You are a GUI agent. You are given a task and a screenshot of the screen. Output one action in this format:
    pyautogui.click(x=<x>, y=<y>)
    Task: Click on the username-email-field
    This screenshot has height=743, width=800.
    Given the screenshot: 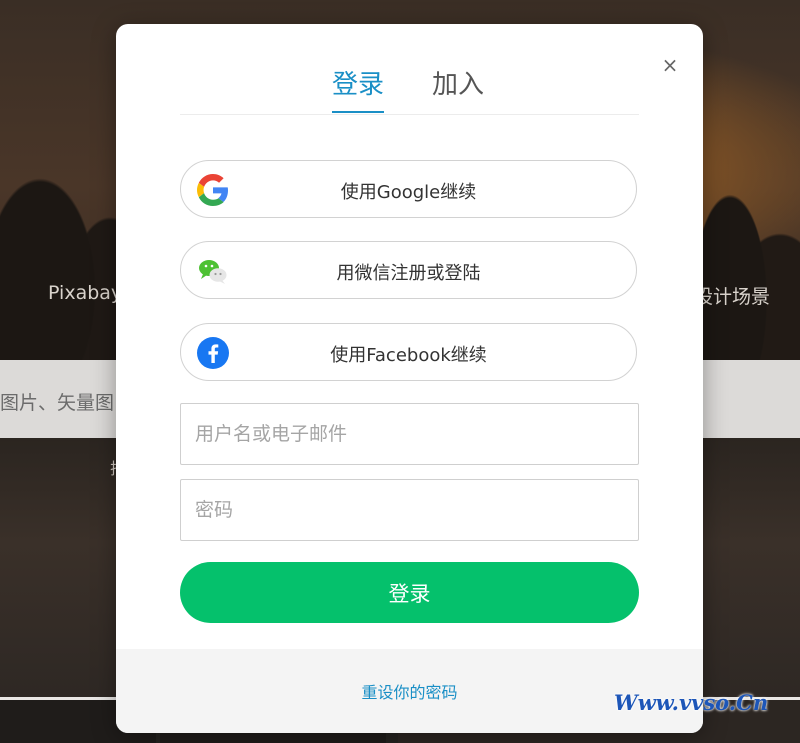 What is the action you would take?
    pyautogui.click(x=409, y=434)
    